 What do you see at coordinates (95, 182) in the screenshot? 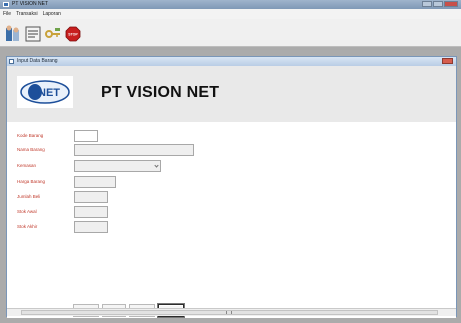
I see `harga-barang-input` at bounding box center [95, 182].